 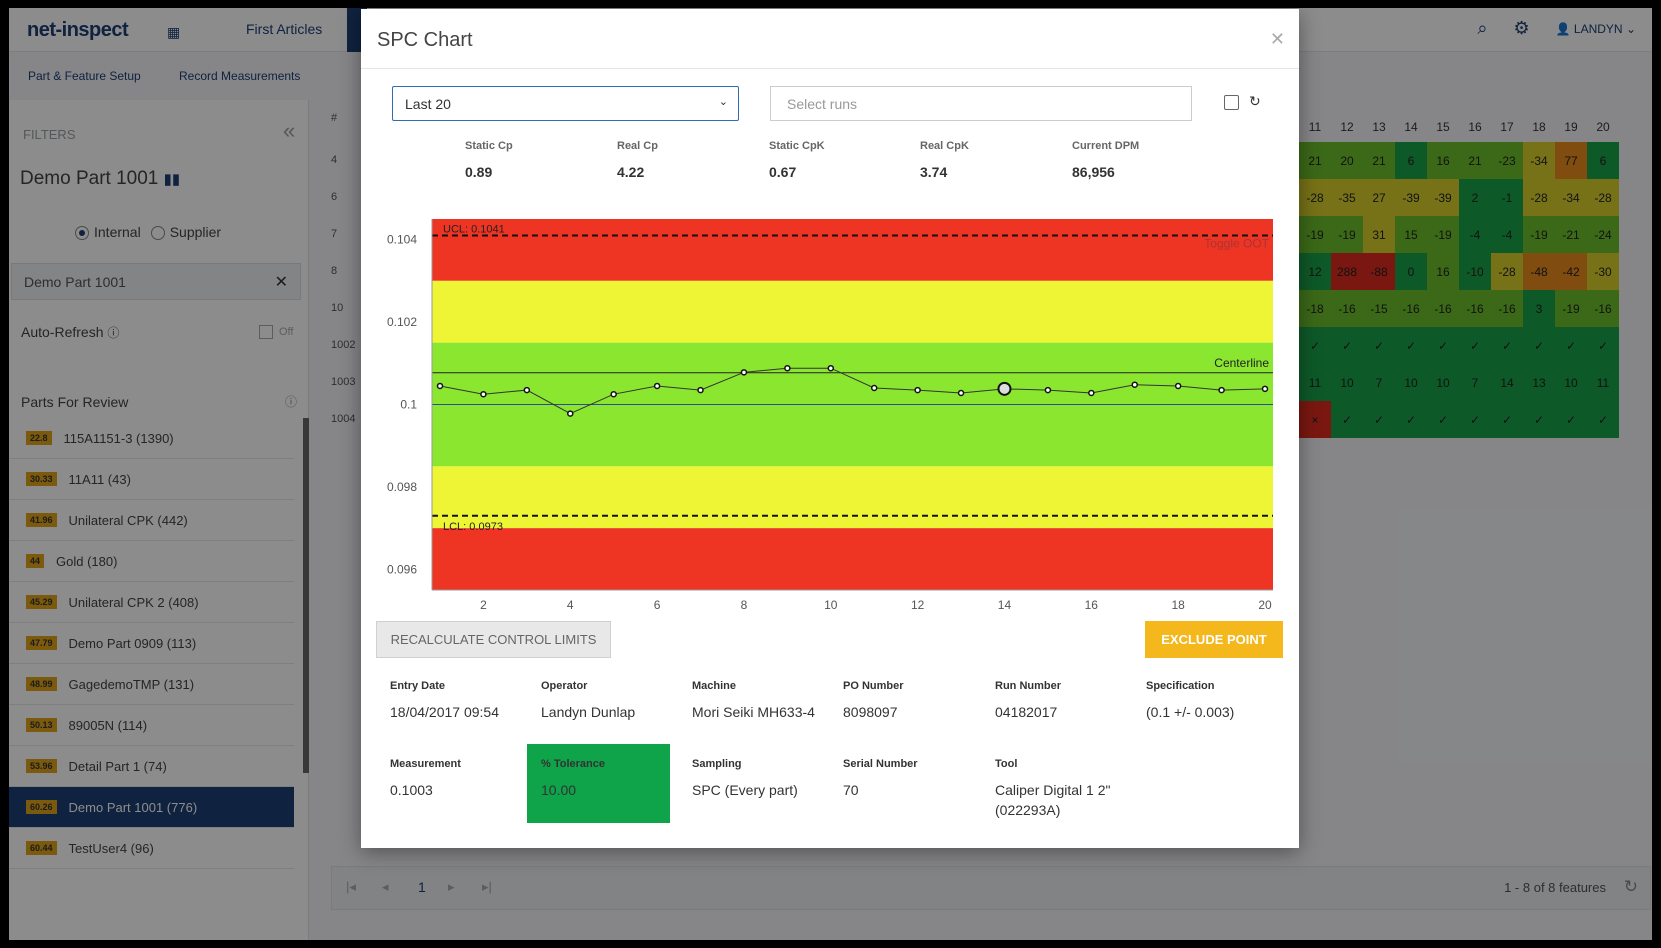 What do you see at coordinates (631, 172) in the screenshot?
I see `stat-value: 4.22` at bounding box center [631, 172].